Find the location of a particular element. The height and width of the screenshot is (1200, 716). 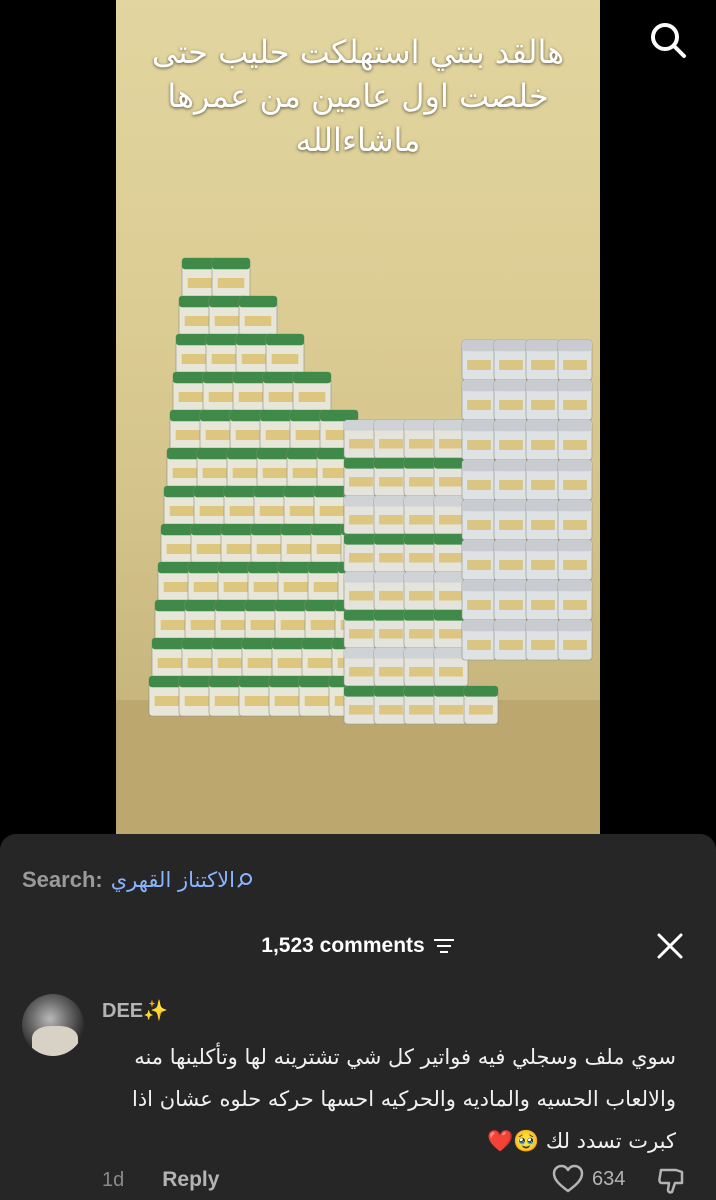

comment-age: 1d is located at coordinates (113, 1179).